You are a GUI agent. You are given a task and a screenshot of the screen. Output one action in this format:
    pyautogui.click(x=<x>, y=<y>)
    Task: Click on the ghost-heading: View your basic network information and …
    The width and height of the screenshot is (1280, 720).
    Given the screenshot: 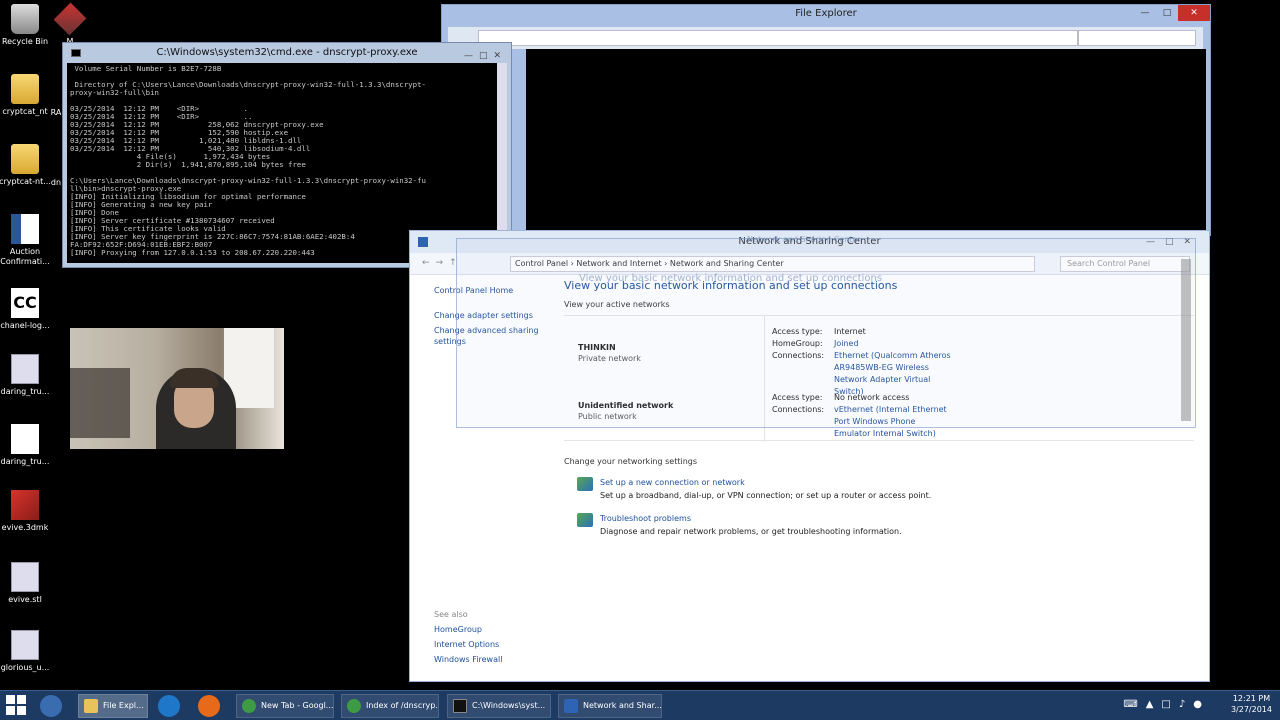 What is the action you would take?
    pyautogui.click(x=731, y=278)
    